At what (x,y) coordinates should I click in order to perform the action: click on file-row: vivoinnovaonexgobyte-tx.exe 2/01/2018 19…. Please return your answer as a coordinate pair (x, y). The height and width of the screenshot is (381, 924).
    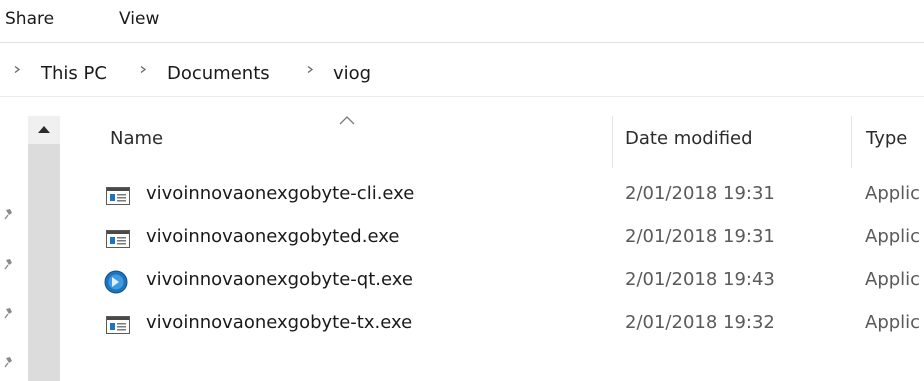
    Looking at the image, I should click on (512, 325).